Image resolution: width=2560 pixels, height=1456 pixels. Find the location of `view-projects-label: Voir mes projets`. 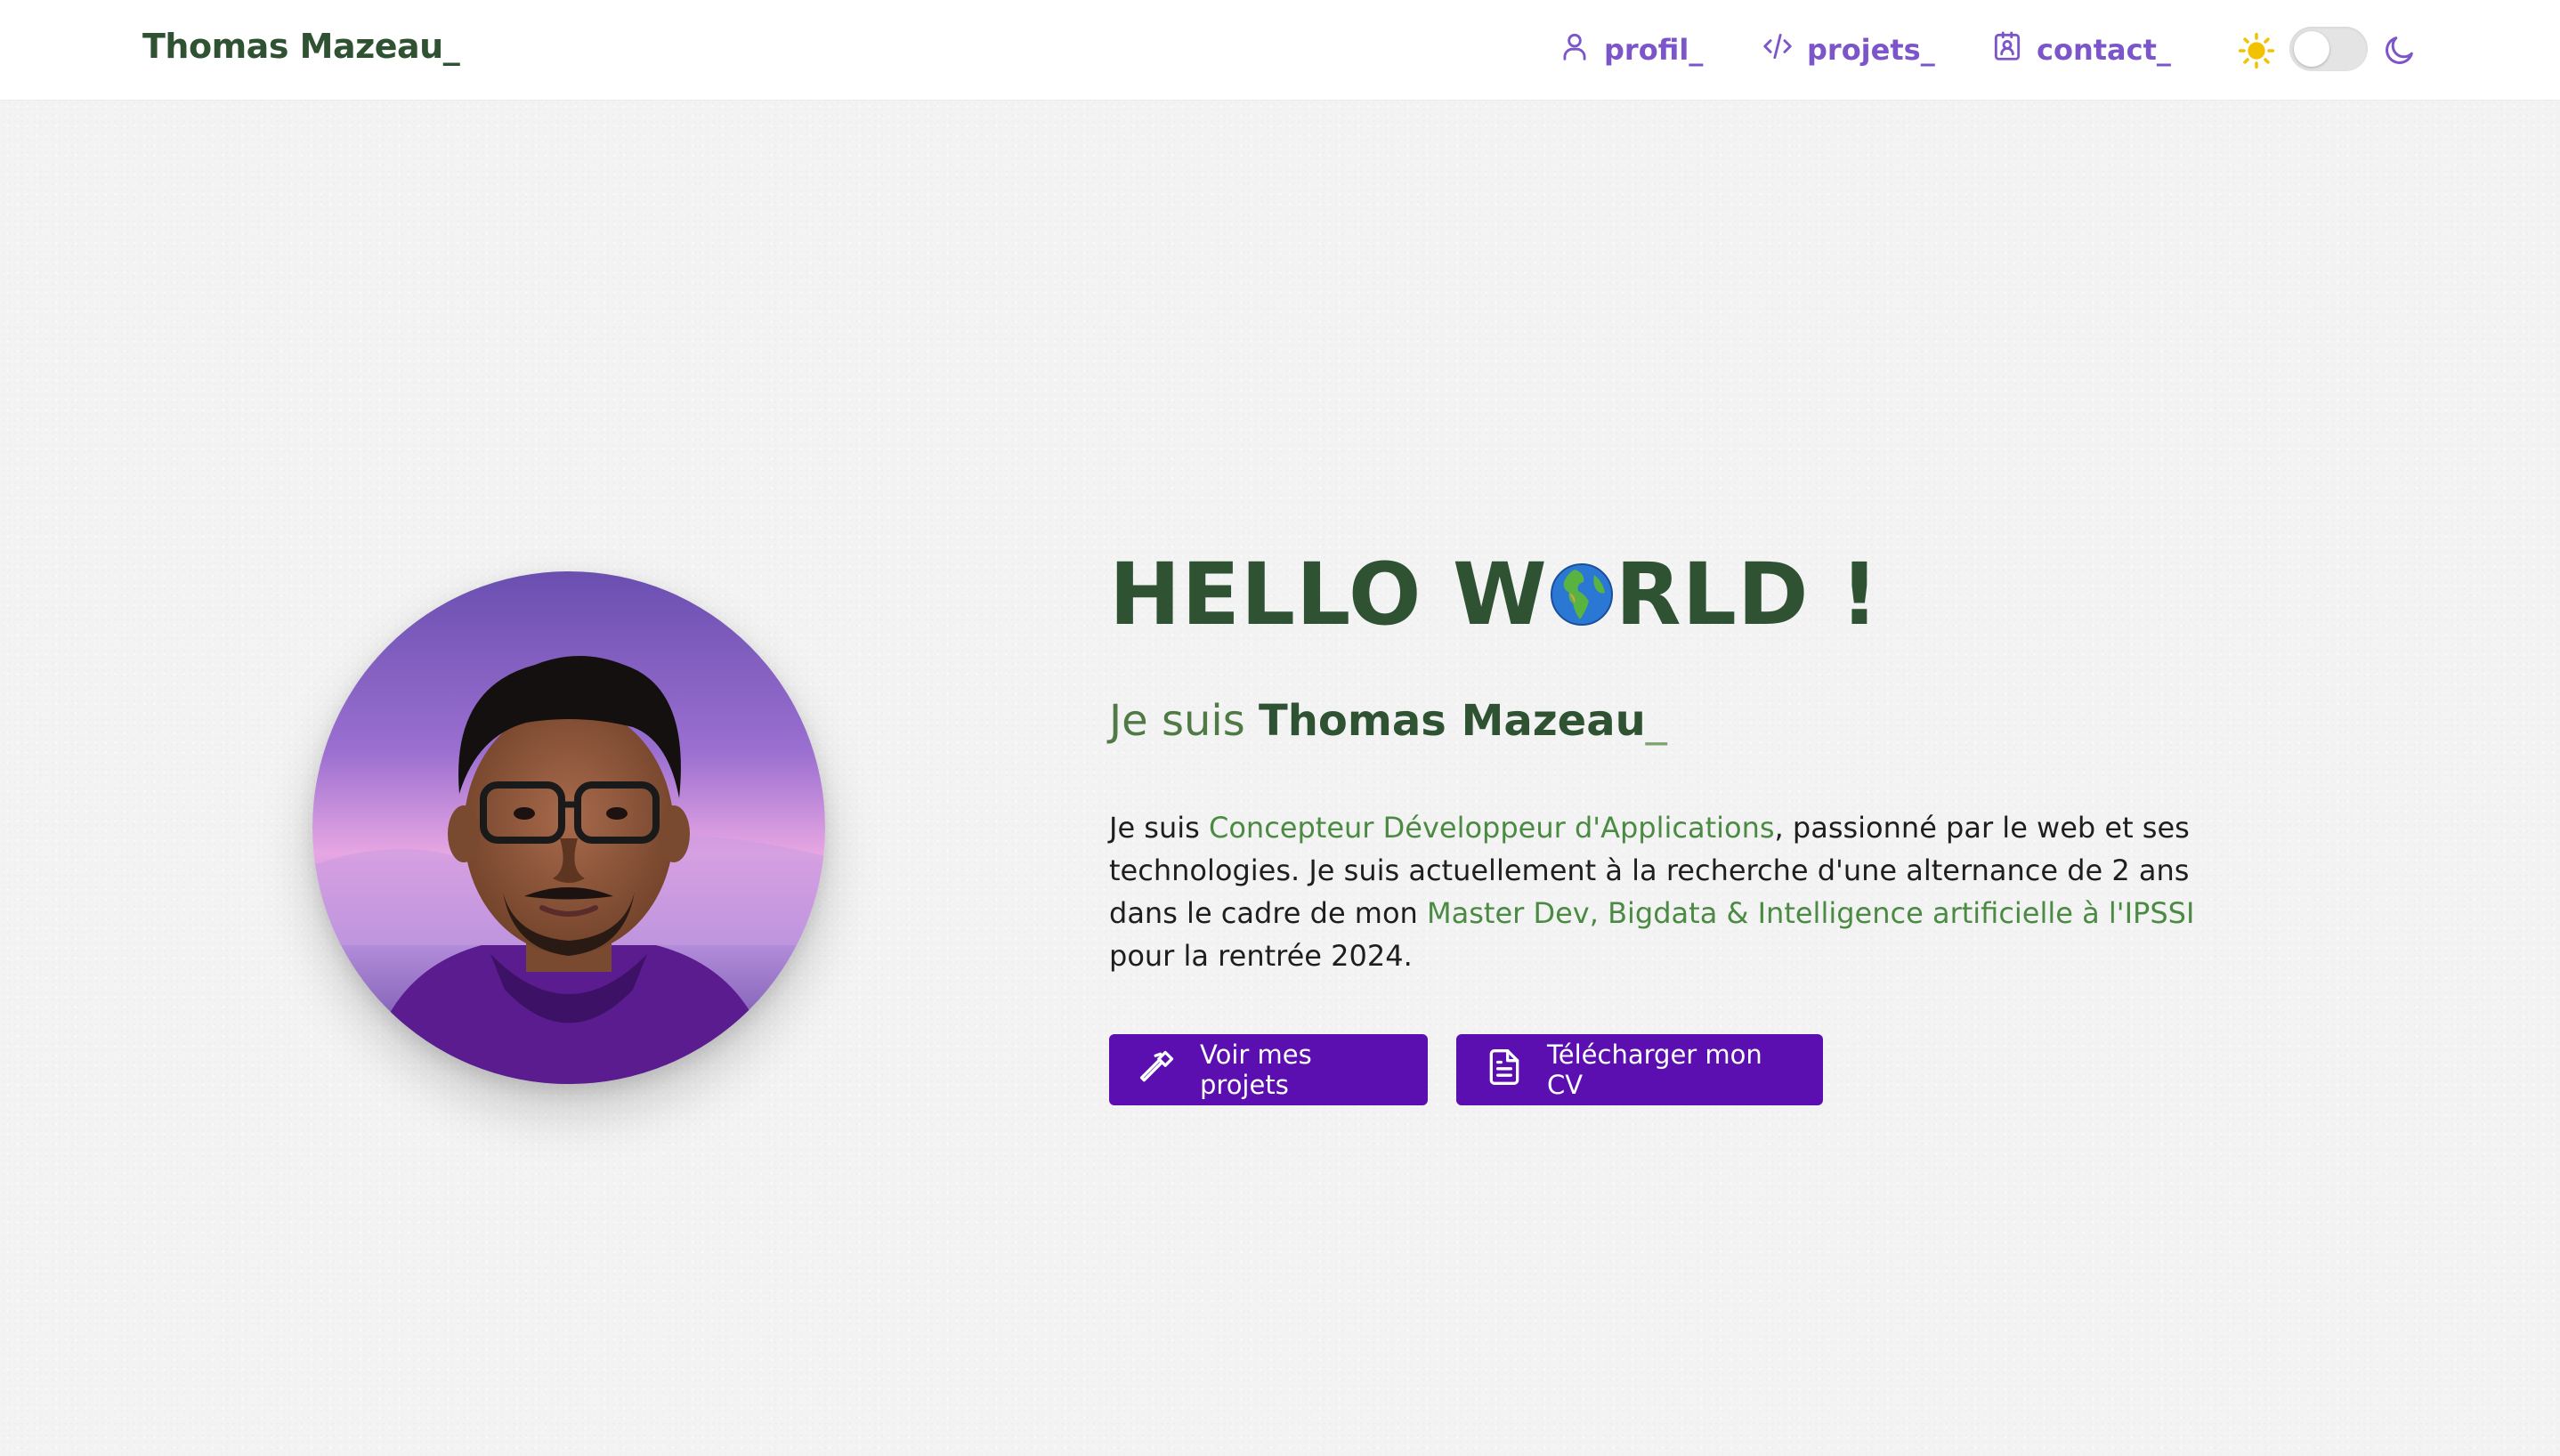

view-projects-label: Voir mes projets is located at coordinates (1256, 1069).